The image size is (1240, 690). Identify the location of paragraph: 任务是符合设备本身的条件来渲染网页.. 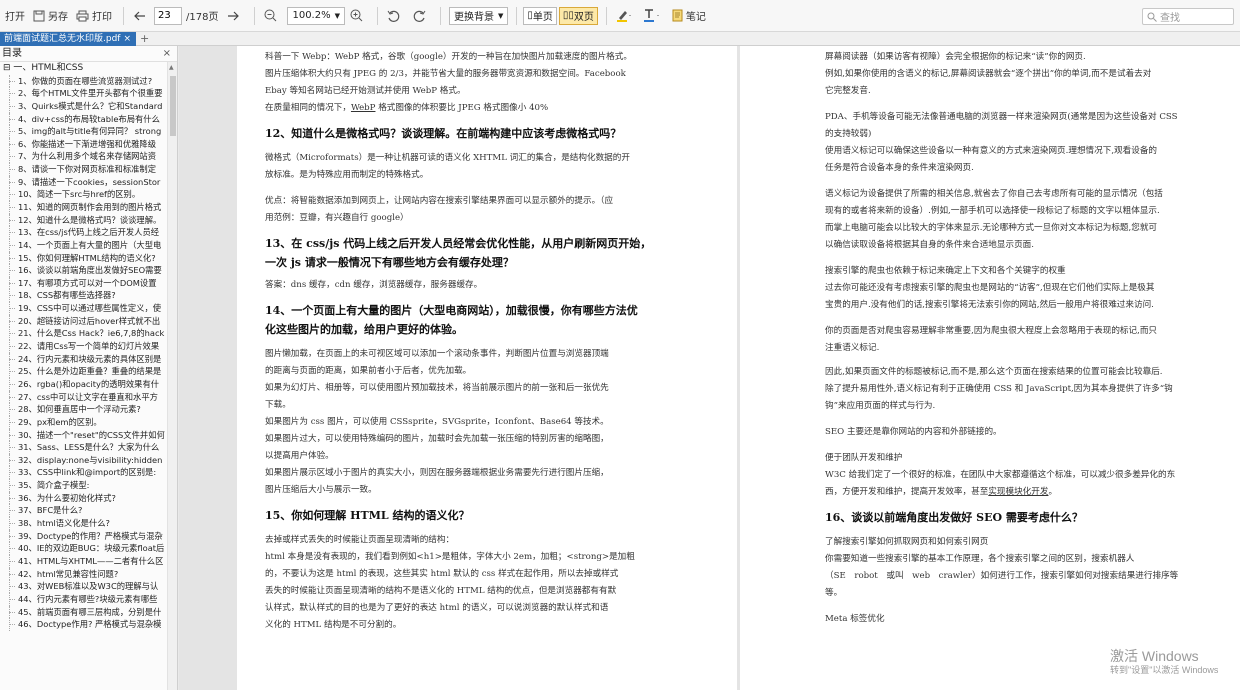
(899, 168).